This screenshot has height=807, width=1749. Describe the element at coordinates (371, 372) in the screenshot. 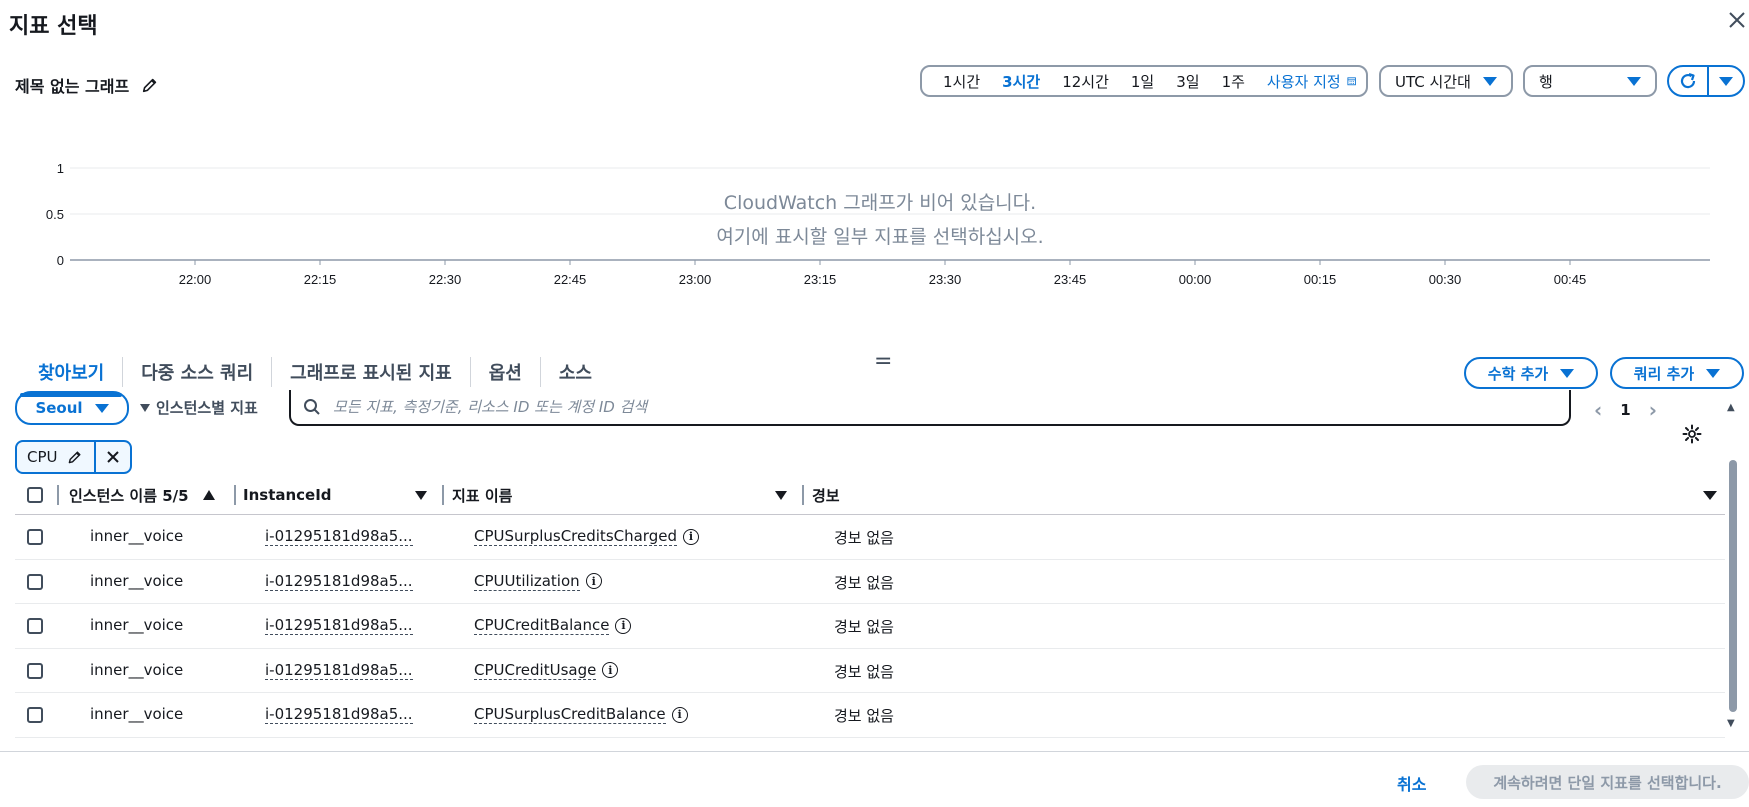

I see `tab-graphed-metrics: 그래프로 표시된 지표` at that location.